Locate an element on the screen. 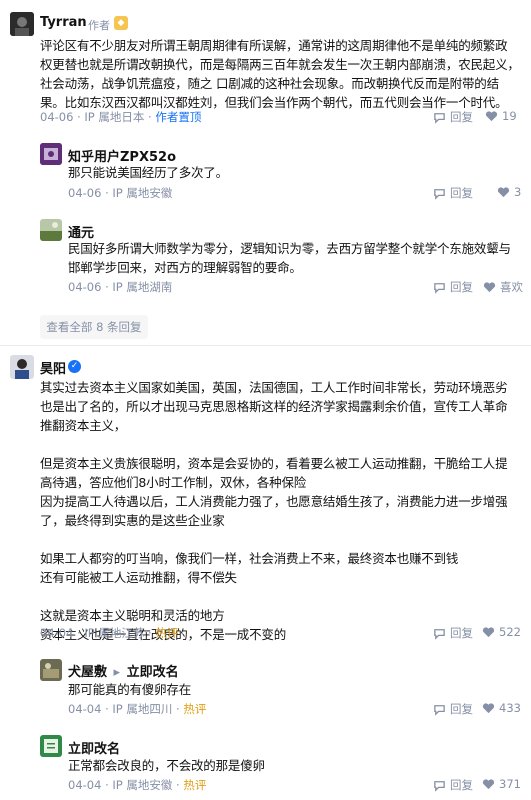 The width and height of the screenshot is (531, 800). like-button: 433 is located at coordinates (501, 708).